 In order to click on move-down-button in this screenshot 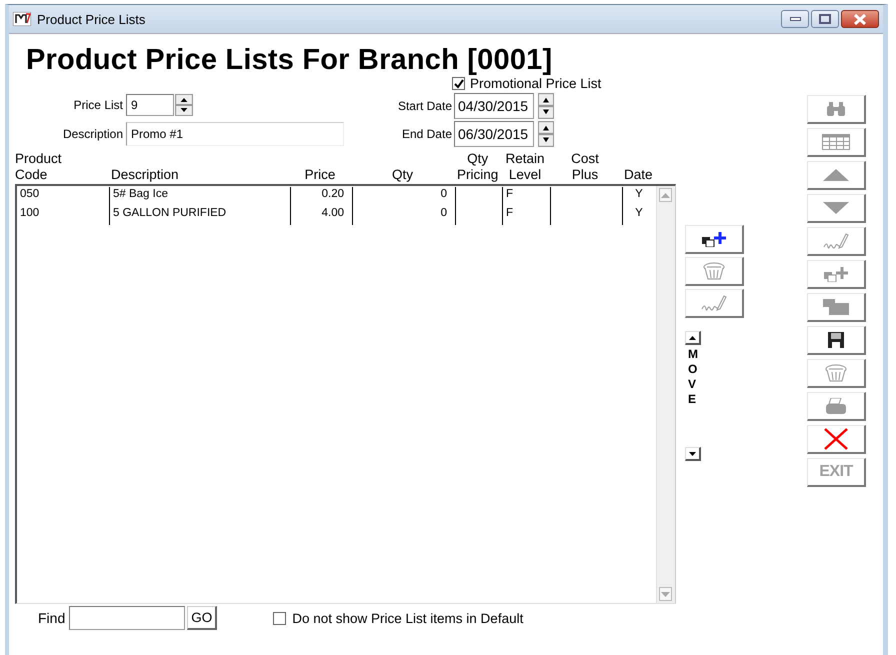, I will do `click(693, 454)`.